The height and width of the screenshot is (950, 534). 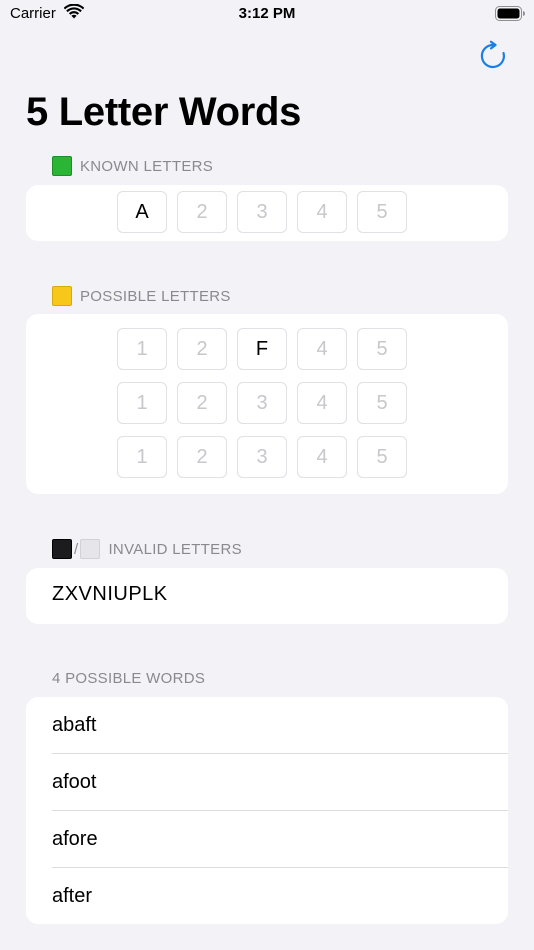 I want to click on possible-letters-header: POSSIBLE LETTERS, so click(x=141, y=296).